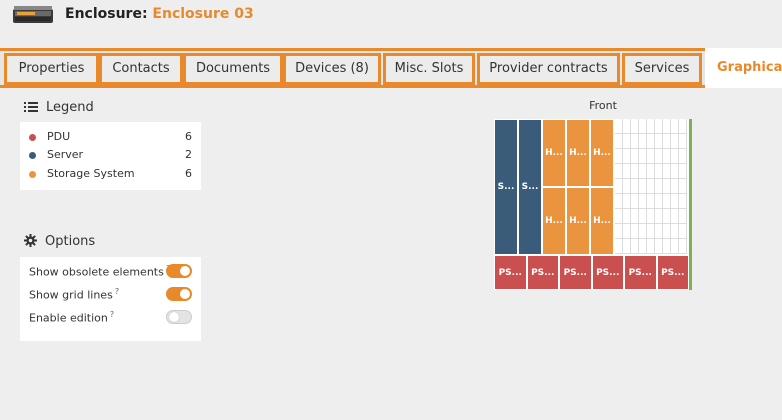  I want to click on rack-rail, so click(690, 204).